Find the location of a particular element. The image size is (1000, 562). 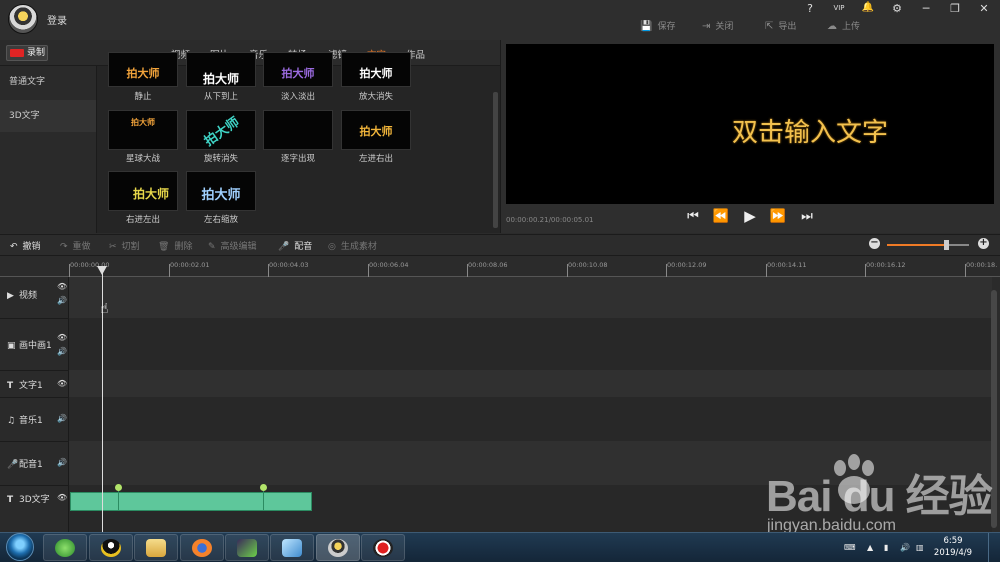

delete-button: 🗑 删除 is located at coordinates (175, 245).